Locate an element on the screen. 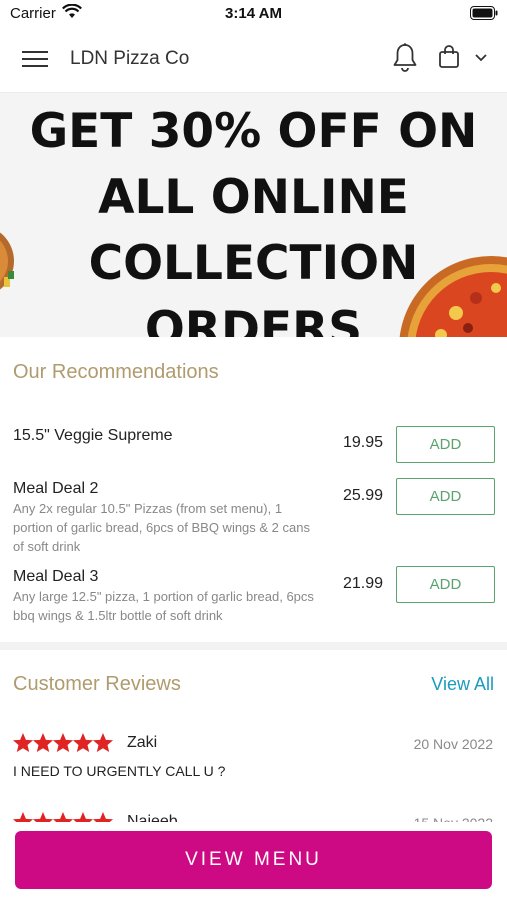 This screenshot has height=900, width=507. chevron-down-icon is located at coordinates (481, 58).